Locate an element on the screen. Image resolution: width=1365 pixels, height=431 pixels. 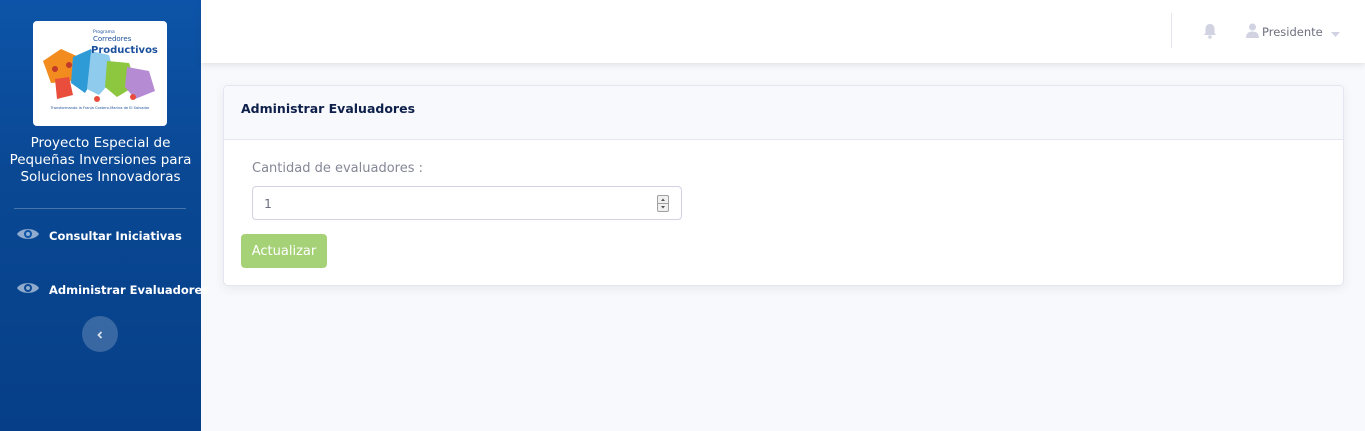
sidebar-divider is located at coordinates (100, 208).